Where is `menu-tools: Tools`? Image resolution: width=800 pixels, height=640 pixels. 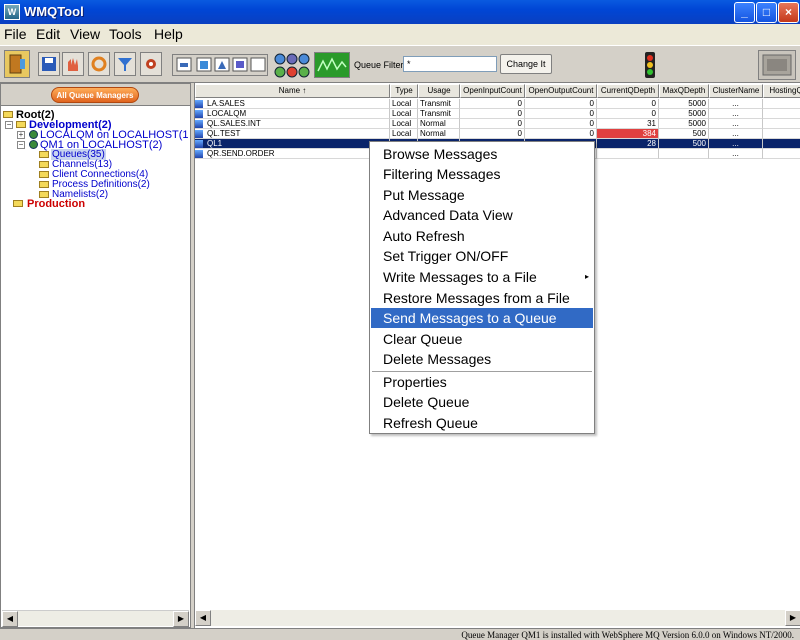
menu-tools: Tools is located at coordinates (125, 34).